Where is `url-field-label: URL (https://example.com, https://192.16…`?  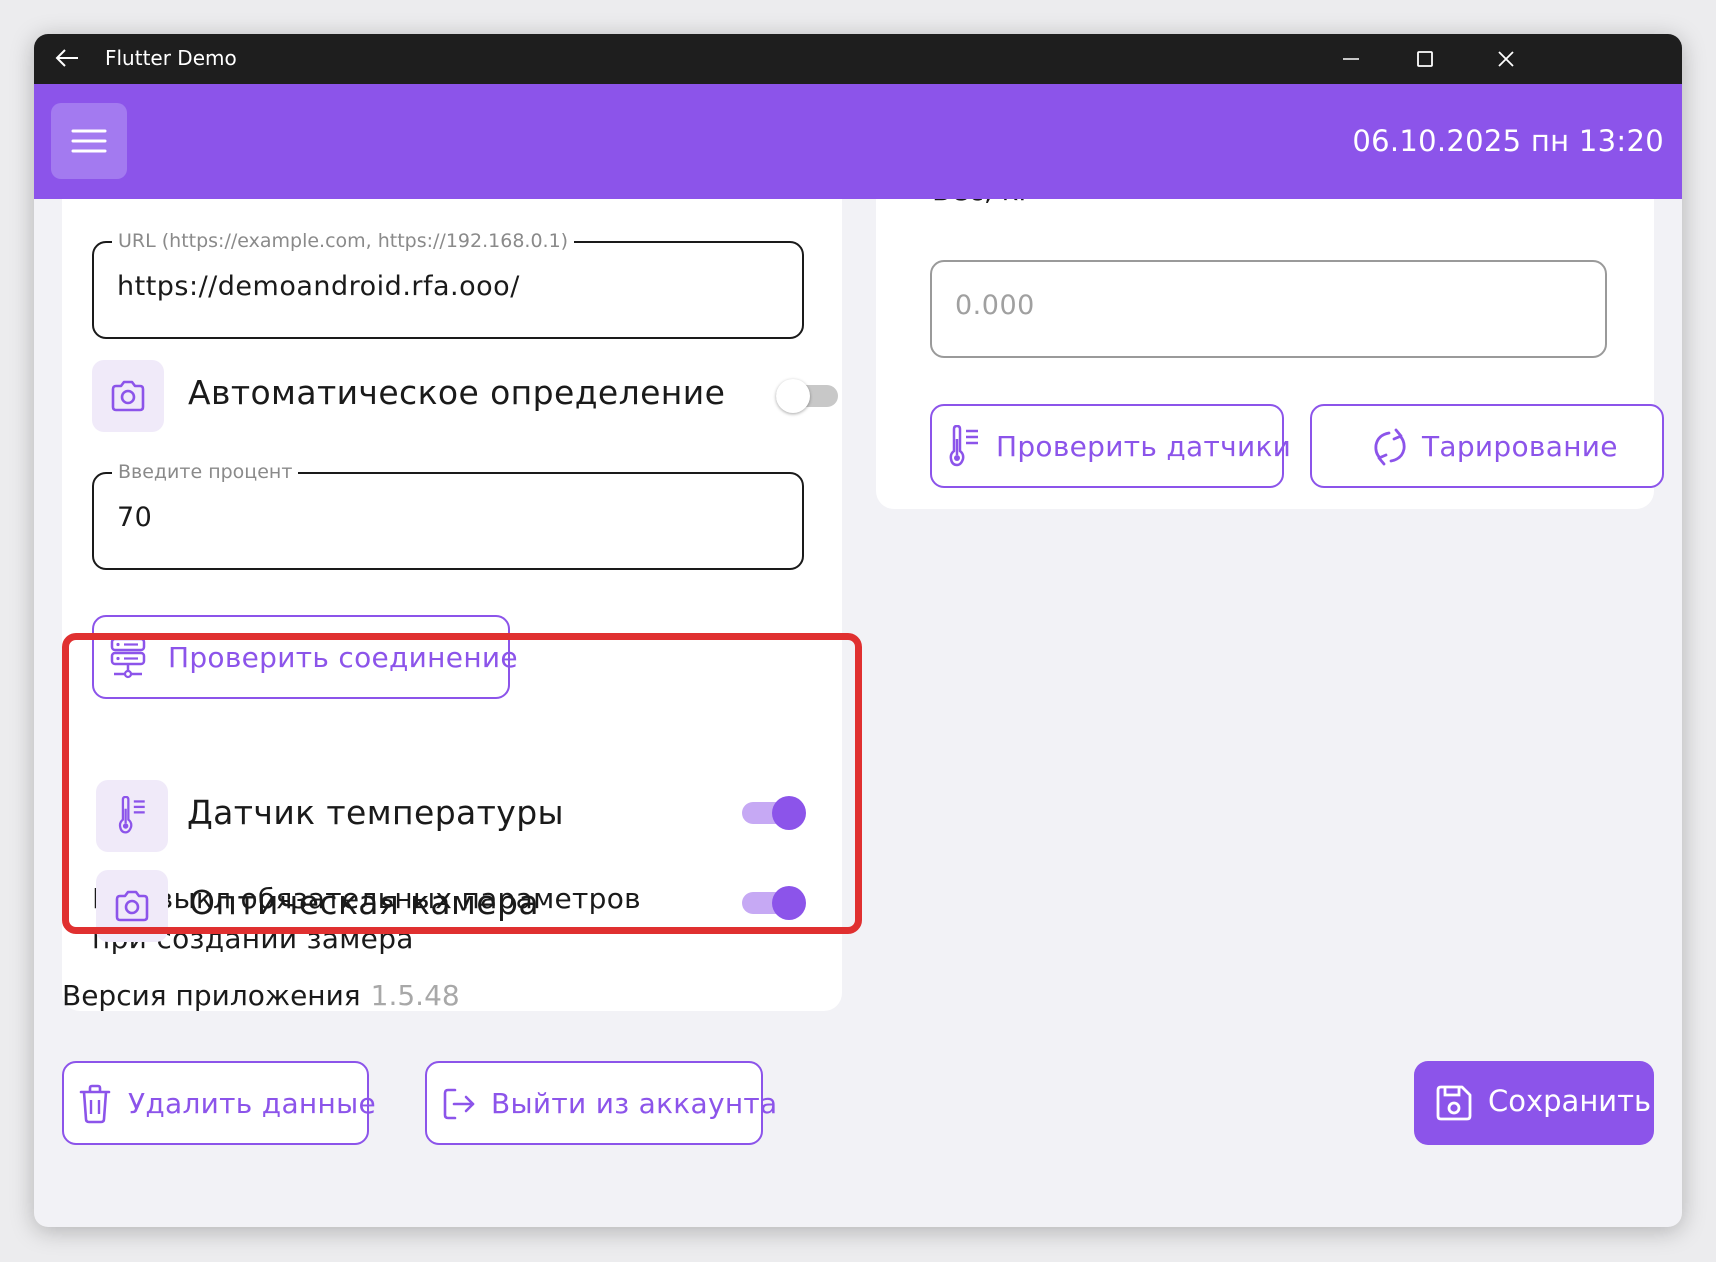
url-field-label: URL (https://example.com, https://192.16… is located at coordinates (343, 241).